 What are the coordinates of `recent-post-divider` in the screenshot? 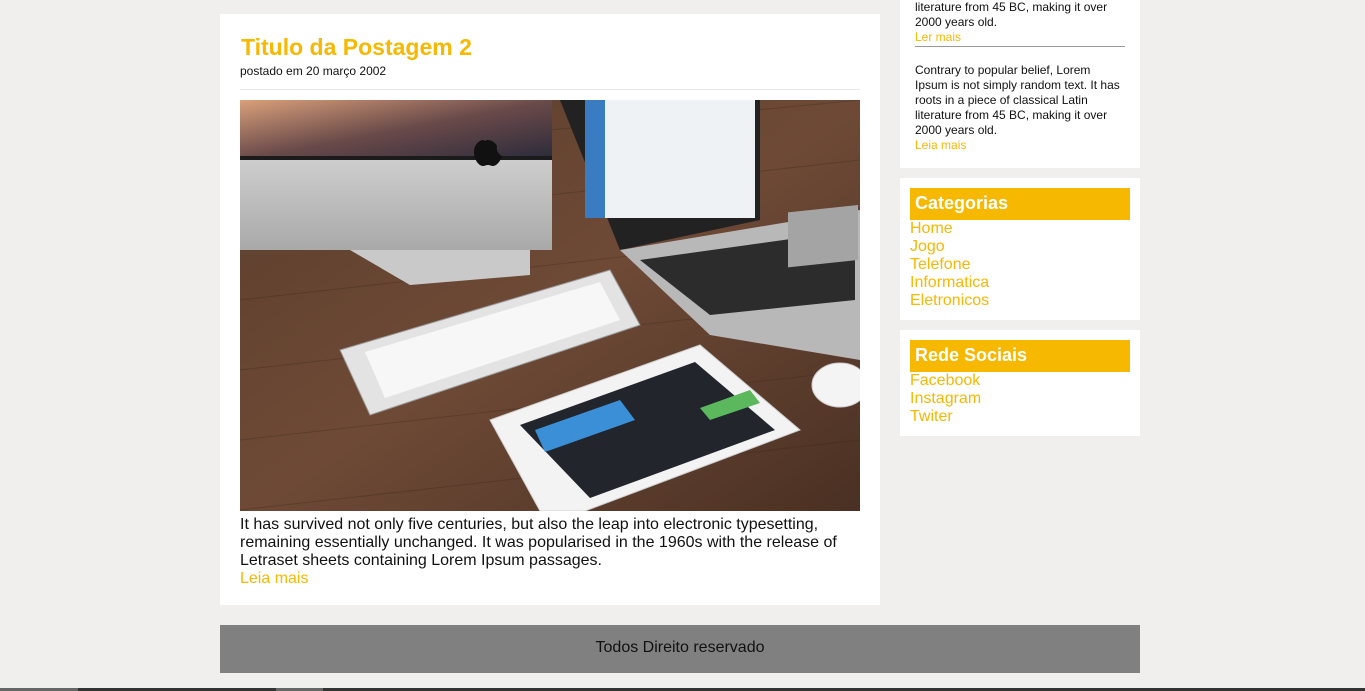 It's located at (1020, 46).